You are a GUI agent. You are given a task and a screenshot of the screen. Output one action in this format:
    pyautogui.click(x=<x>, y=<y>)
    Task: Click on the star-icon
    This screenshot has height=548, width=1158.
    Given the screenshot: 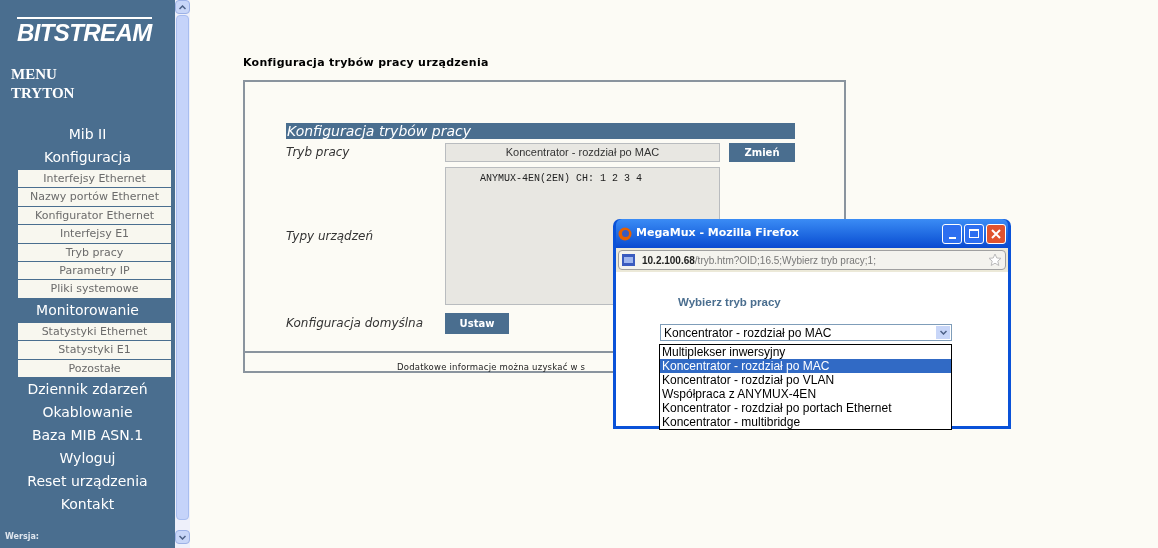 What is the action you would take?
    pyautogui.click(x=995, y=260)
    